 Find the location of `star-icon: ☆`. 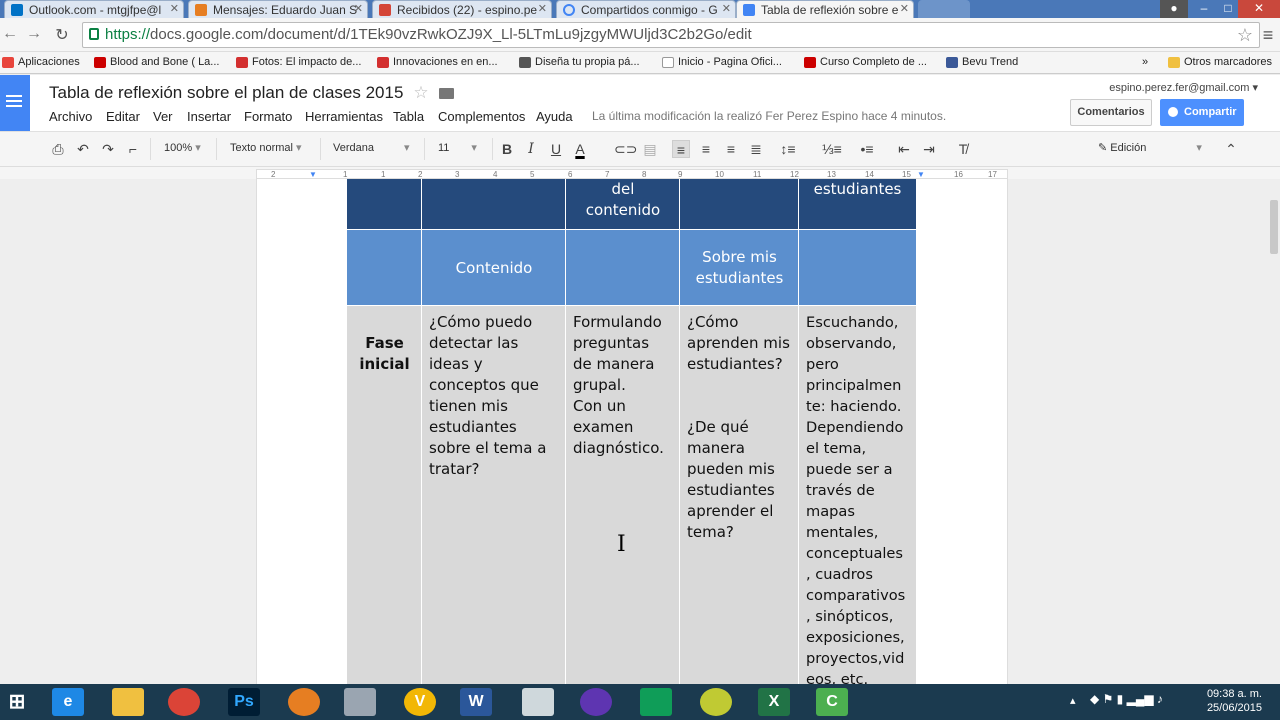

star-icon: ☆ is located at coordinates (420, 92).